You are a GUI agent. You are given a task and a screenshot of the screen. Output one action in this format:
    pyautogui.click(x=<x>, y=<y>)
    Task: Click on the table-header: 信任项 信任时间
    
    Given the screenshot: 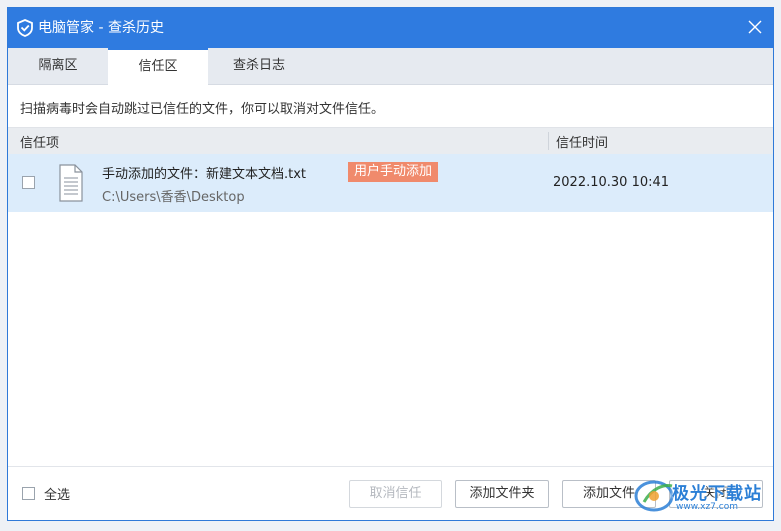 What is the action you would take?
    pyautogui.click(x=390, y=140)
    